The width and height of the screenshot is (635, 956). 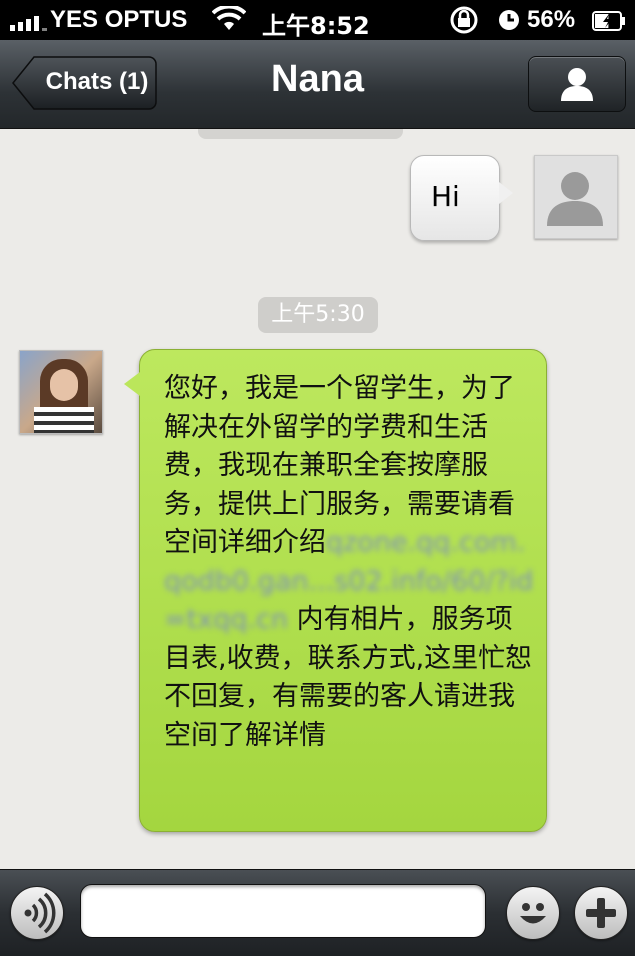 I want to click on input-bar, so click(x=317, y=912).